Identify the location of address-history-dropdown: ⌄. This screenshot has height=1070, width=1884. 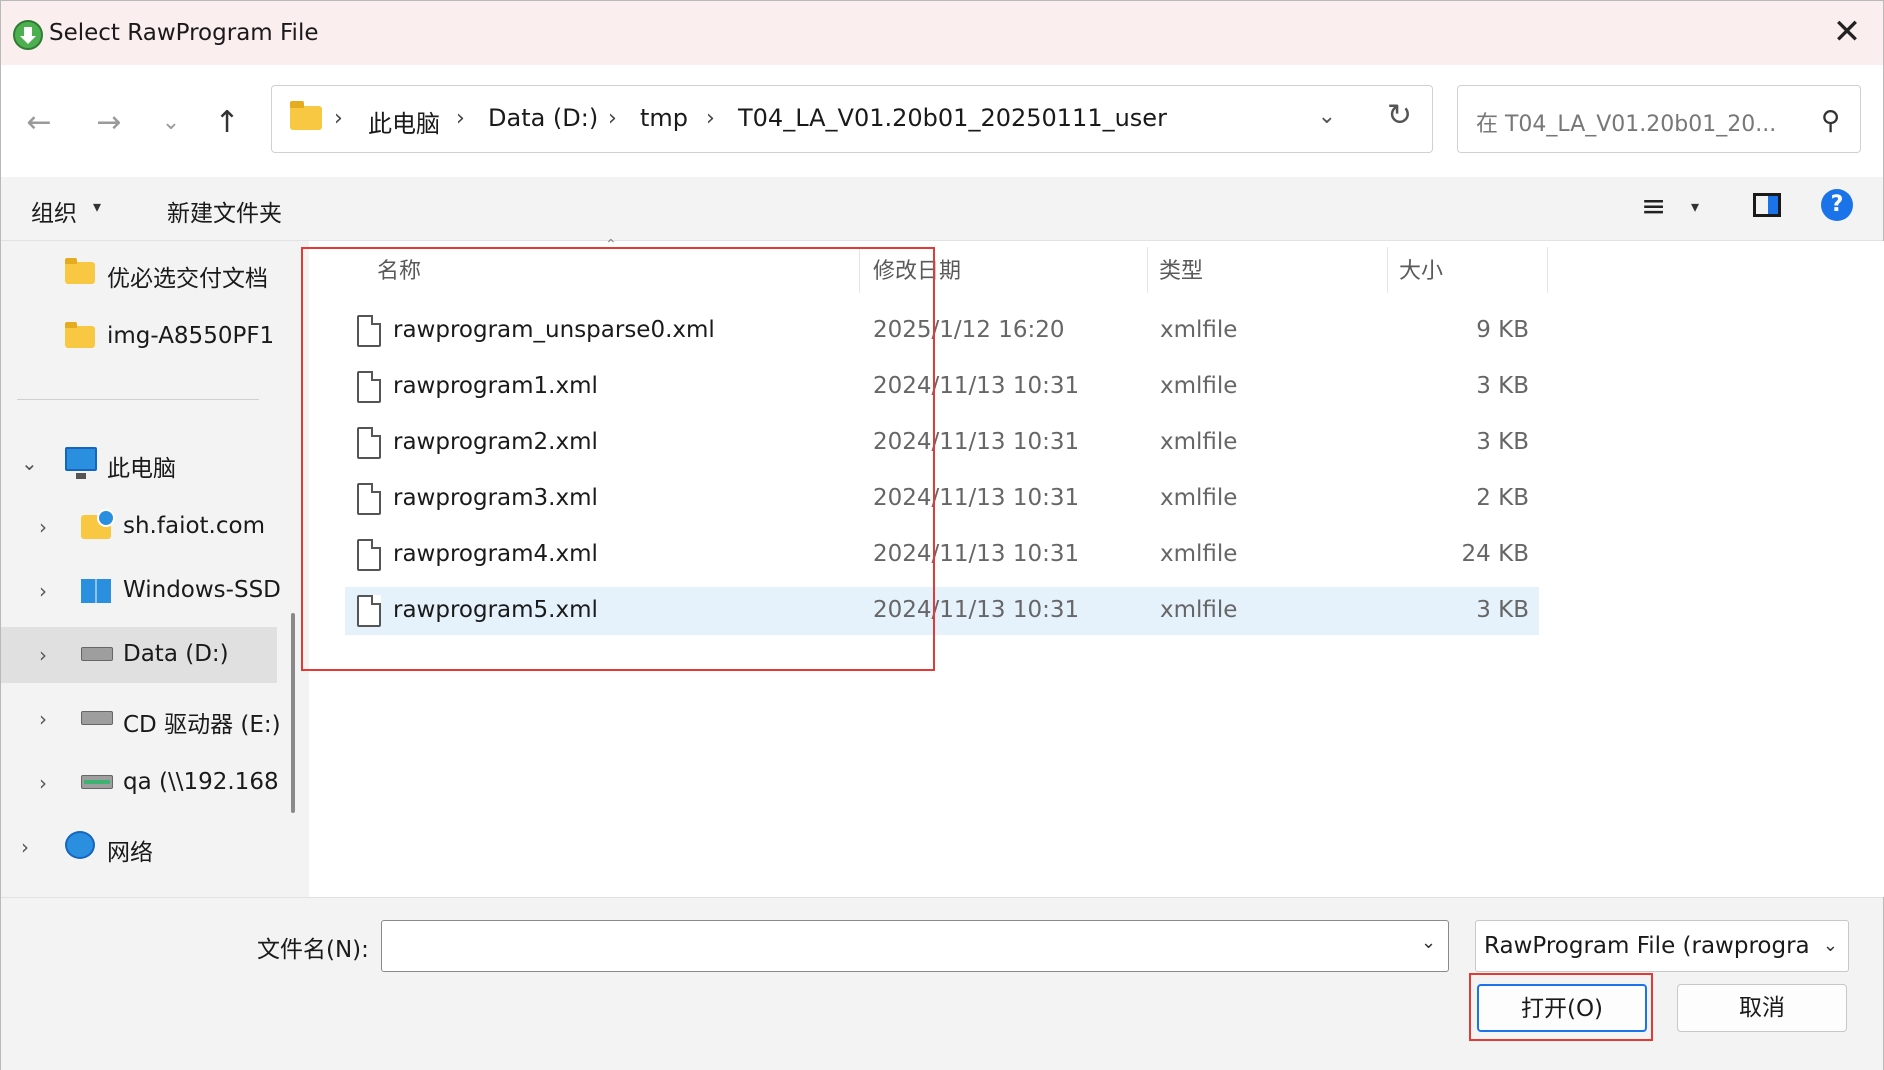
(1327, 116).